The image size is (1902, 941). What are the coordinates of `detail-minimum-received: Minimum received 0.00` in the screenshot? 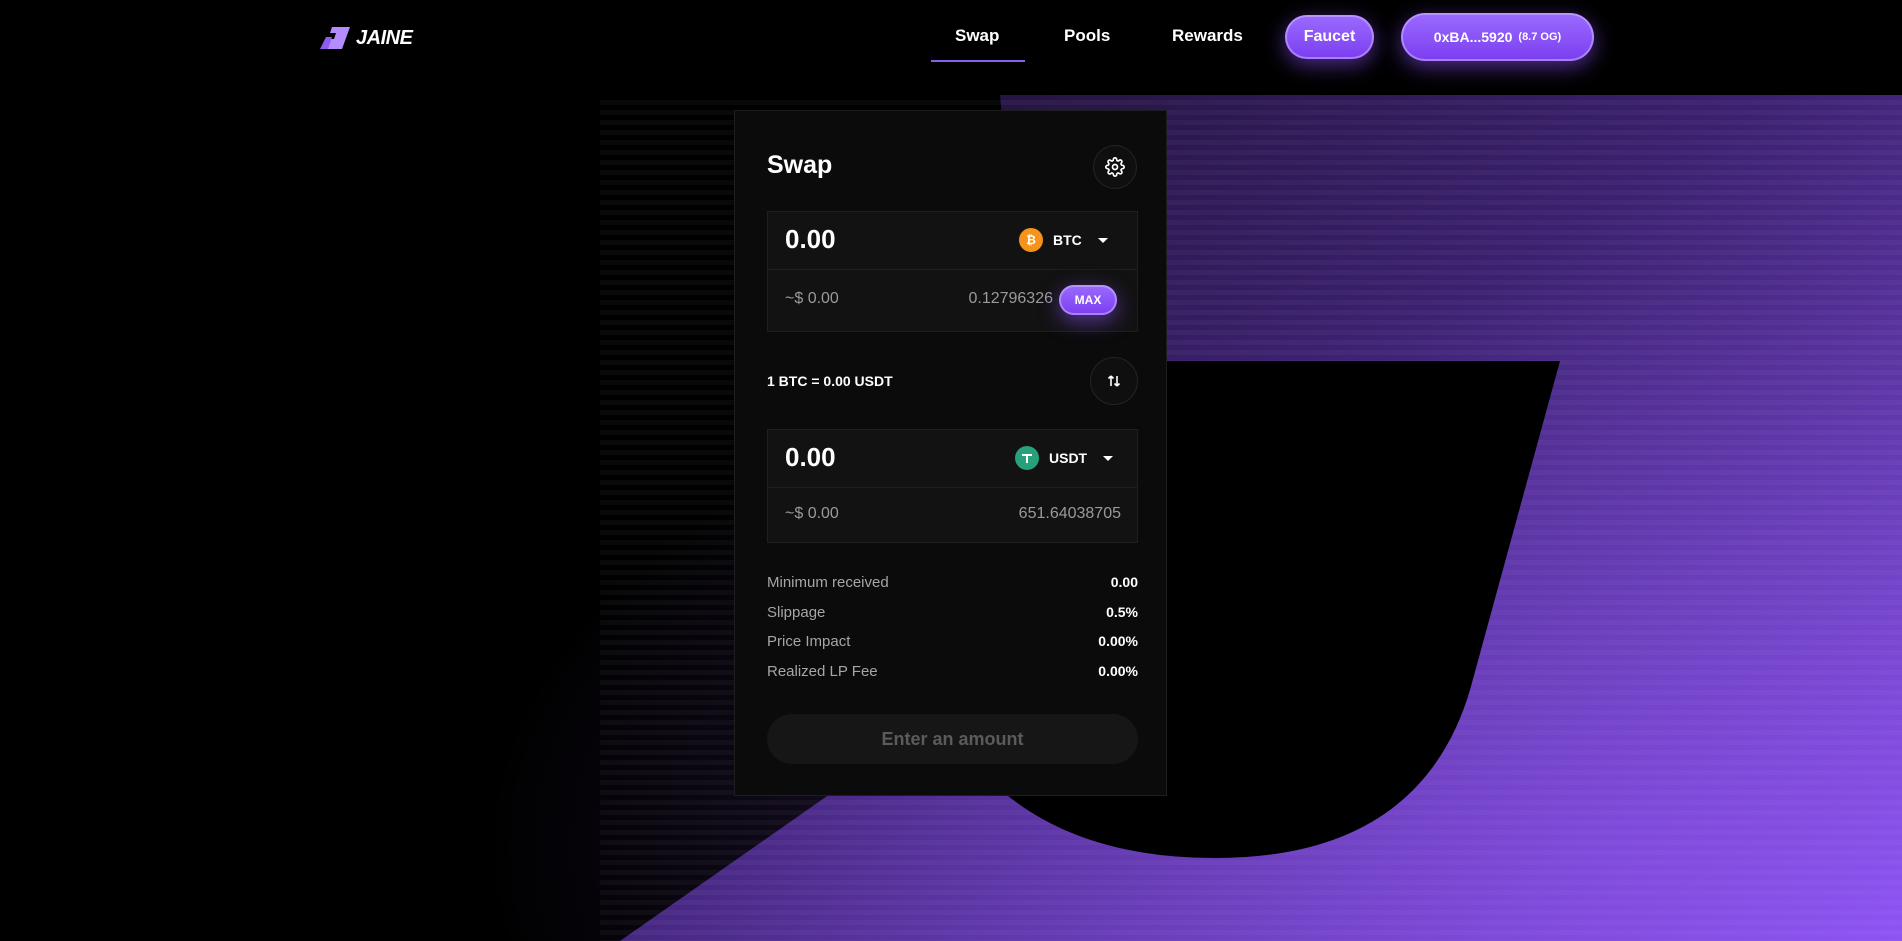 It's located at (952, 584).